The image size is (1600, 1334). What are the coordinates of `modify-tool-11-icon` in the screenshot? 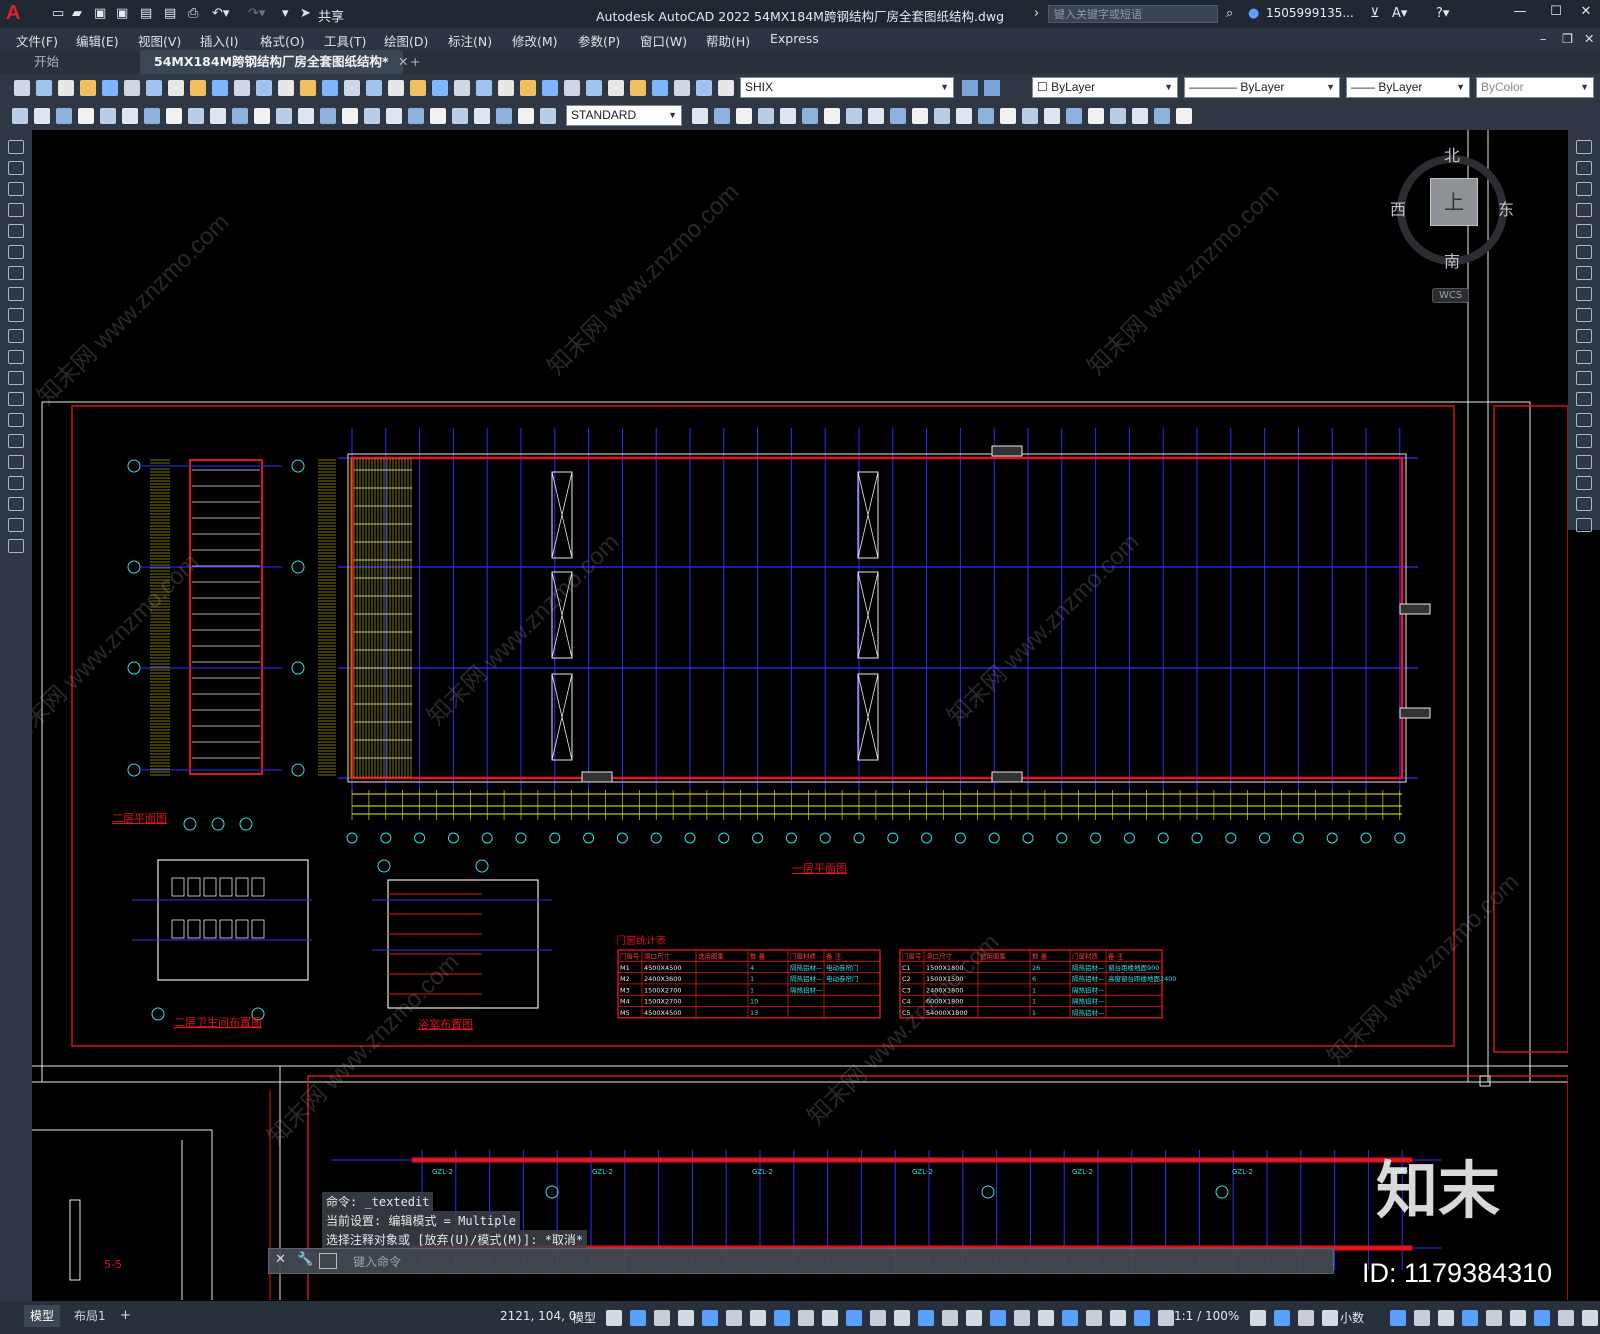 It's located at (1584, 357).